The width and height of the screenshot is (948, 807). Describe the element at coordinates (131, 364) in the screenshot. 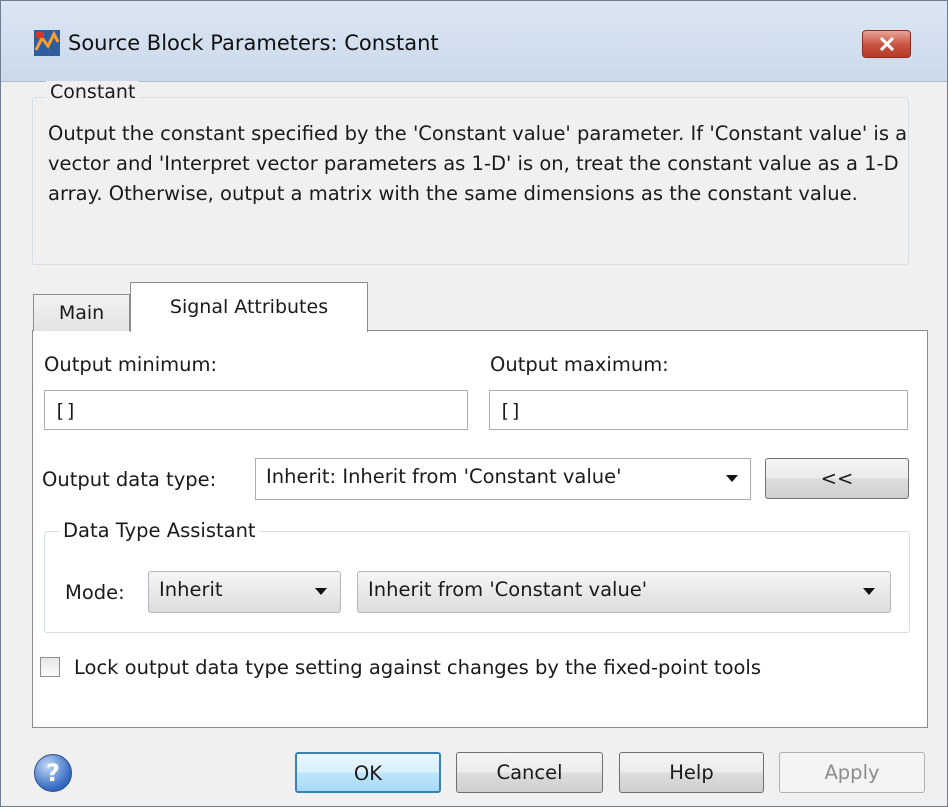

I see `output-minimum-label: Output minimum:` at that location.